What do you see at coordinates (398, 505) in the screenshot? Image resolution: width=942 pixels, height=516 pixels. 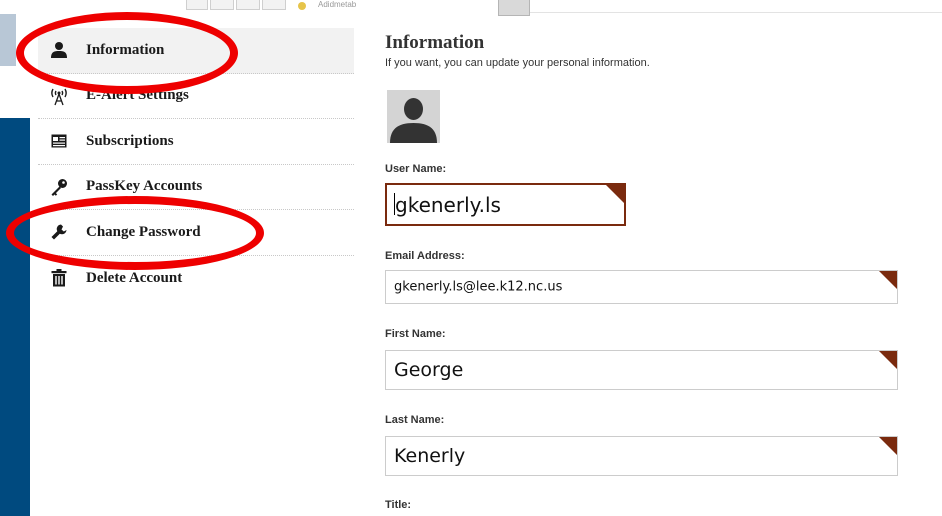 I see `title-label: Title:` at bounding box center [398, 505].